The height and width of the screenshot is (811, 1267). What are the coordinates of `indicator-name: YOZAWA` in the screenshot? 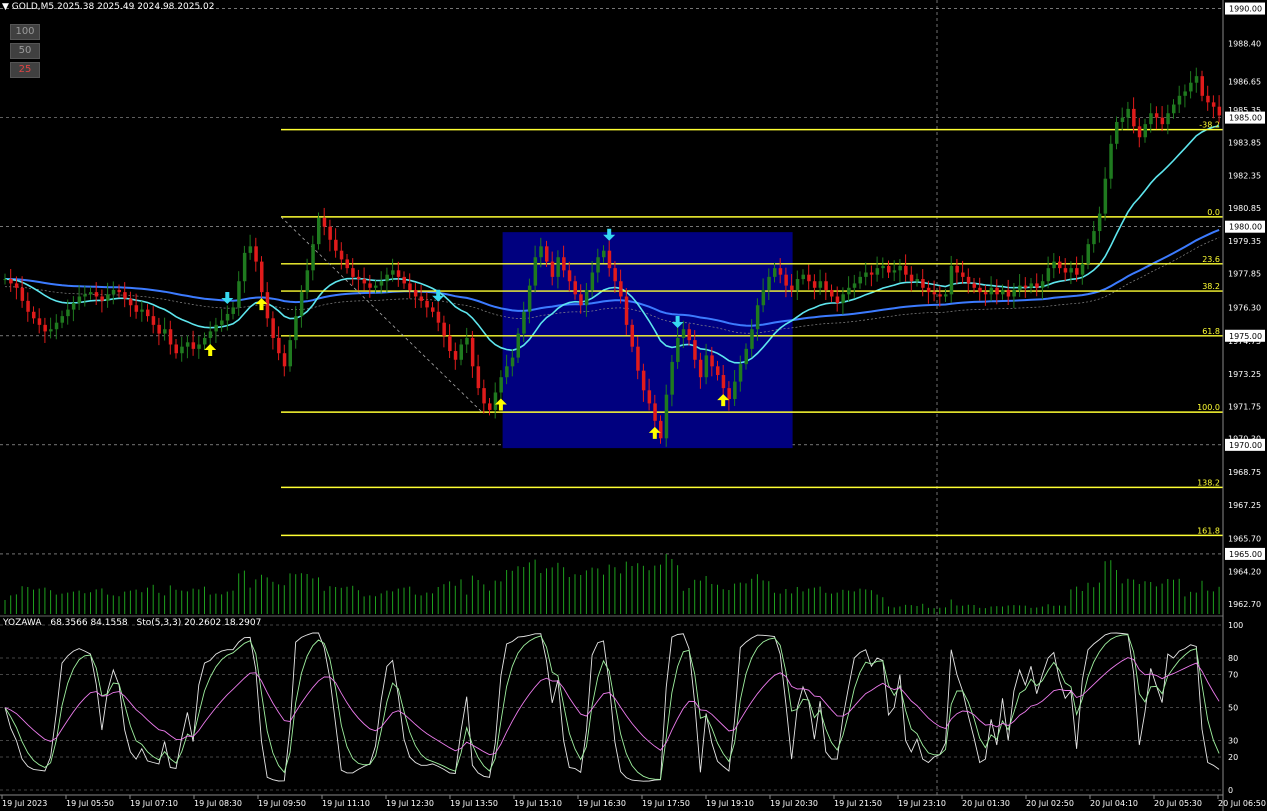 It's located at (22, 623).